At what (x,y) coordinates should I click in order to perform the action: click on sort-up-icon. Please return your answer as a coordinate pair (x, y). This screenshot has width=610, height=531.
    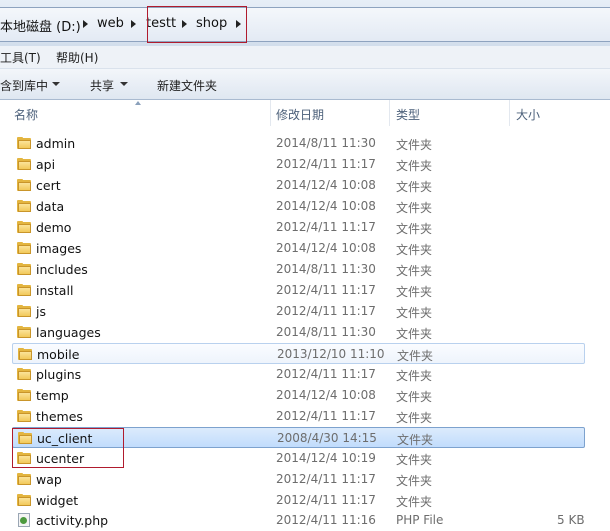
    Looking at the image, I should click on (138, 103).